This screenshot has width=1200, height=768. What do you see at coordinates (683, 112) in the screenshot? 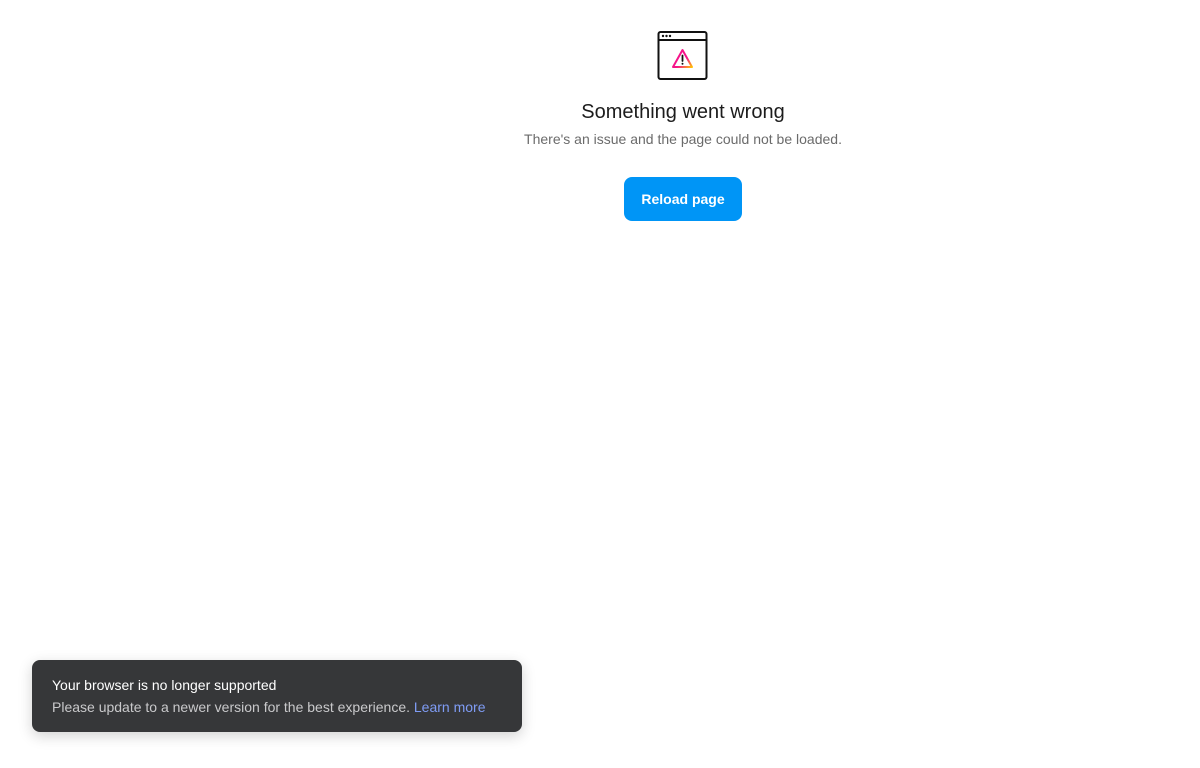
I see `error-title: Something went wrong` at bounding box center [683, 112].